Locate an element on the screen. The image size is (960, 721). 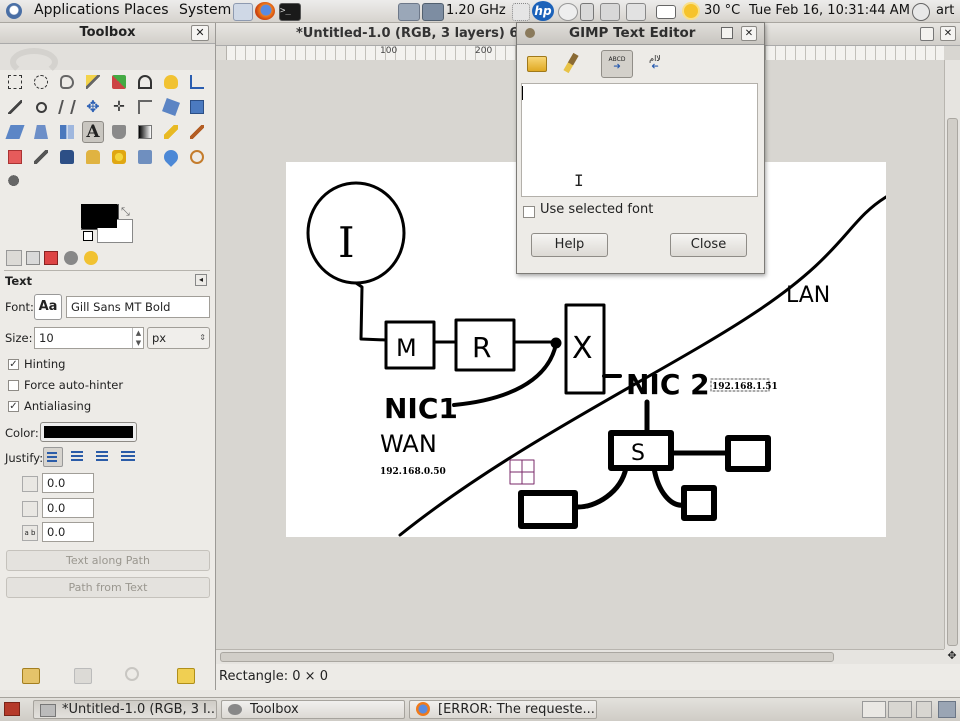
display-icon is located at coordinates (409, 12).